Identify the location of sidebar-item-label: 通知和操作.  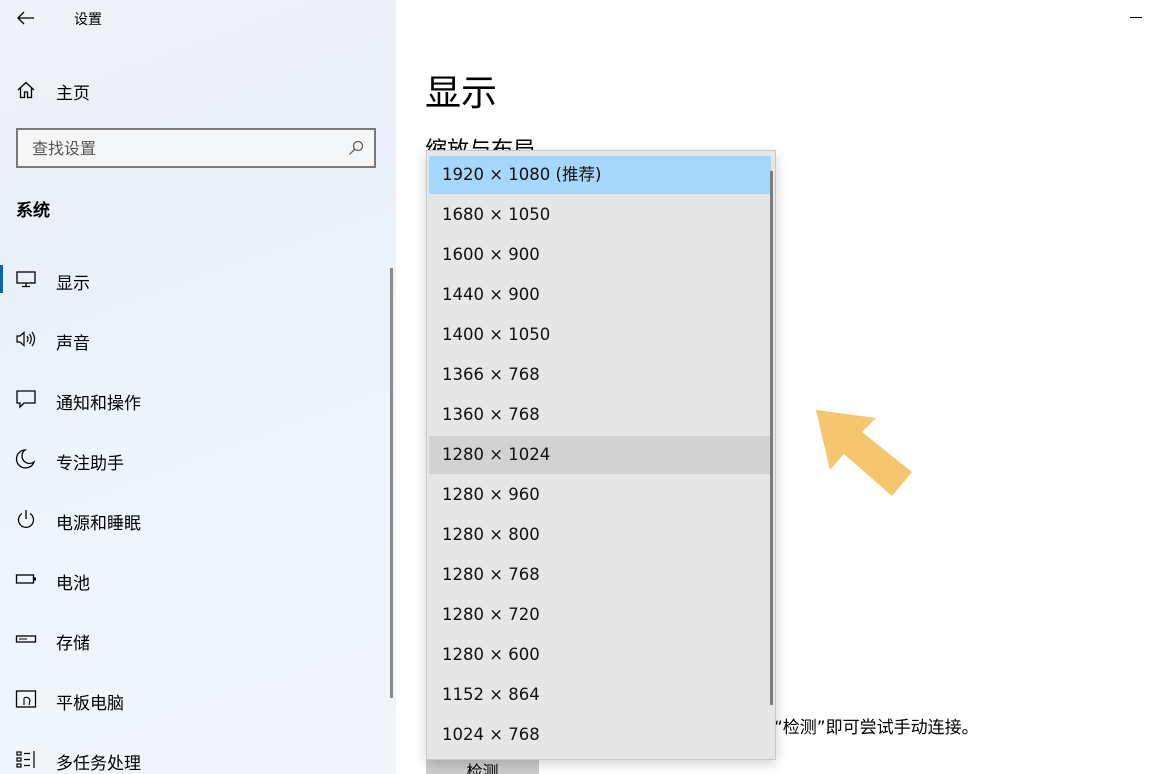
(98, 404).